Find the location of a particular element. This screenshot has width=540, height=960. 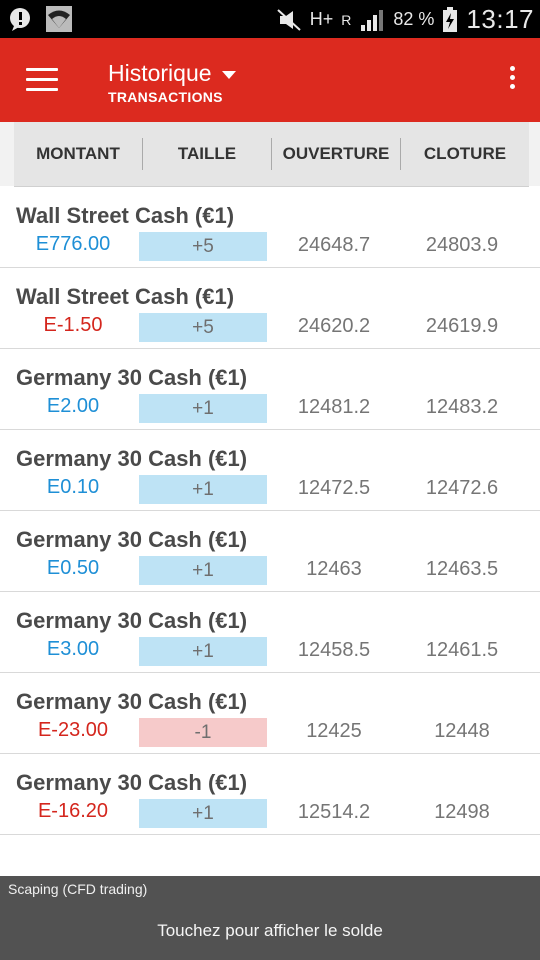

battery-charging-icon is located at coordinates (450, 19).